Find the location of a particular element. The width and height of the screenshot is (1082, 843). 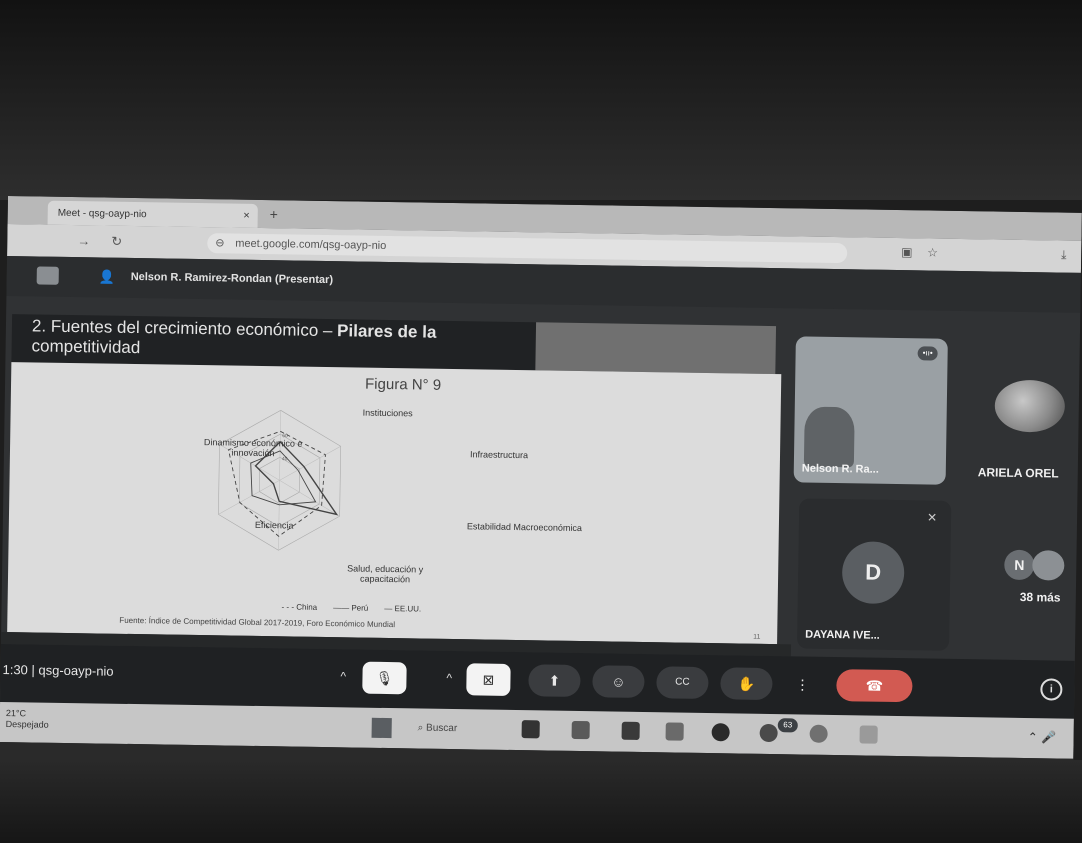

axis-label-estabilidad: Estabilidad Macroeconómica is located at coordinates (524, 527).